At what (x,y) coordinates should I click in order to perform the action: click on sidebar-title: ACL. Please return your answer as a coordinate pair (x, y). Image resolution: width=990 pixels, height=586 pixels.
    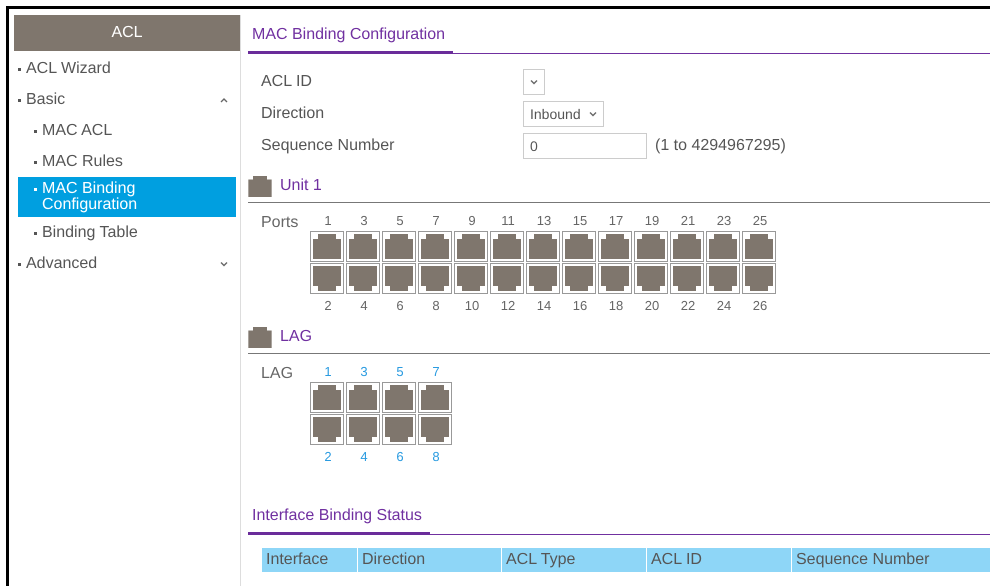
    Looking at the image, I should click on (127, 33).